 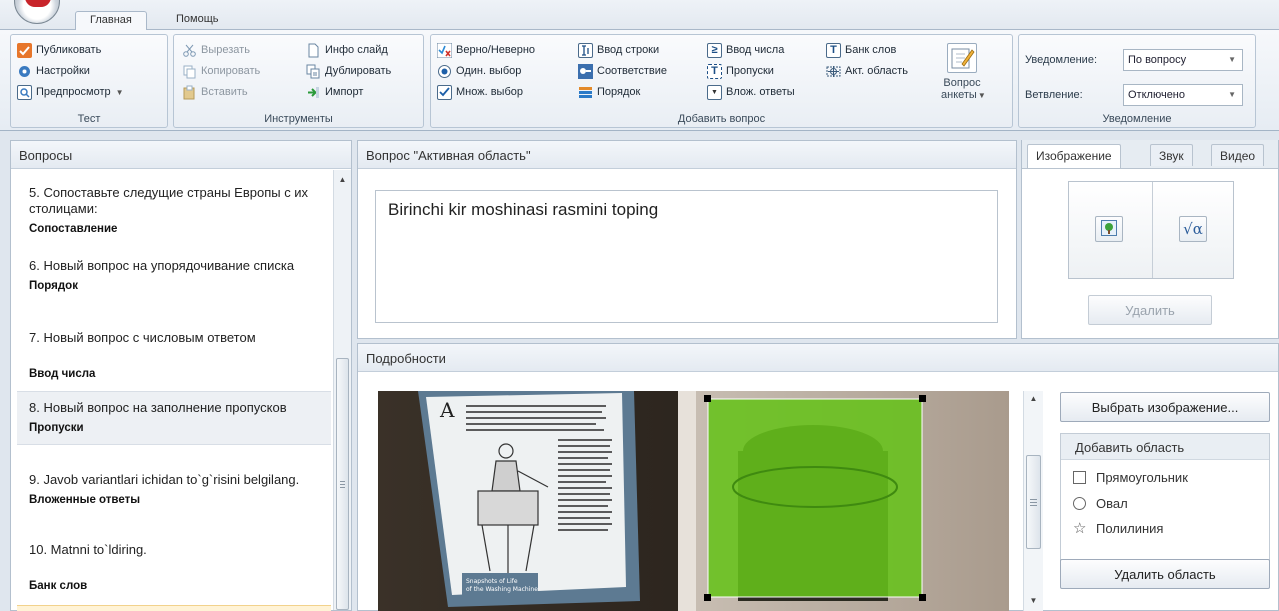 I want to click on active-area-label: Акт. область, so click(x=876, y=71).